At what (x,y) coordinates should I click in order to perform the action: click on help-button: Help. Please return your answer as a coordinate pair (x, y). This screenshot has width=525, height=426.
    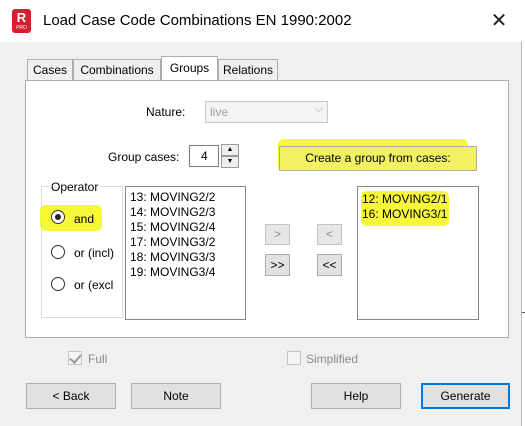
    Looking at the image, I should click on (356, 396).